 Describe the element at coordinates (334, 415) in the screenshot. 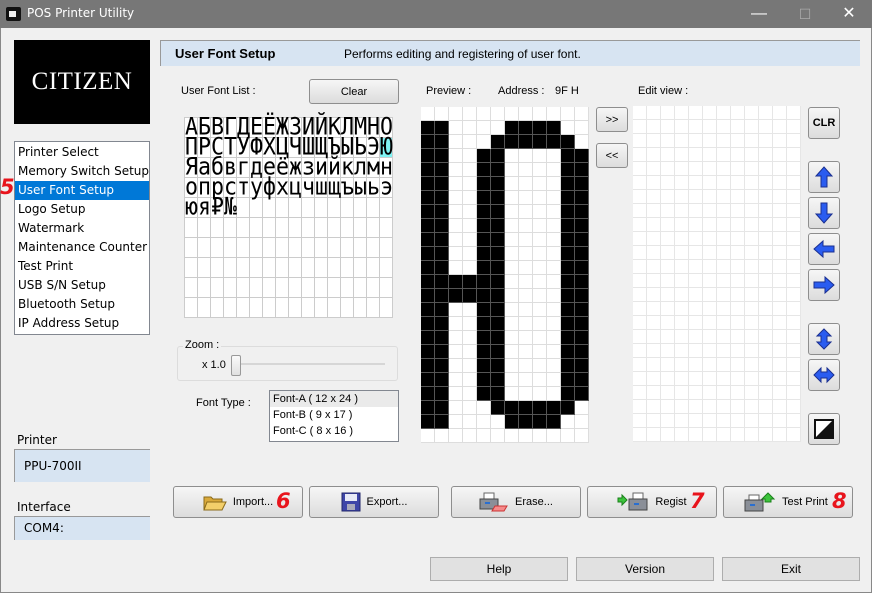

I see `font-type-option-b: Font-B ( 9 x 17 )` at that location.